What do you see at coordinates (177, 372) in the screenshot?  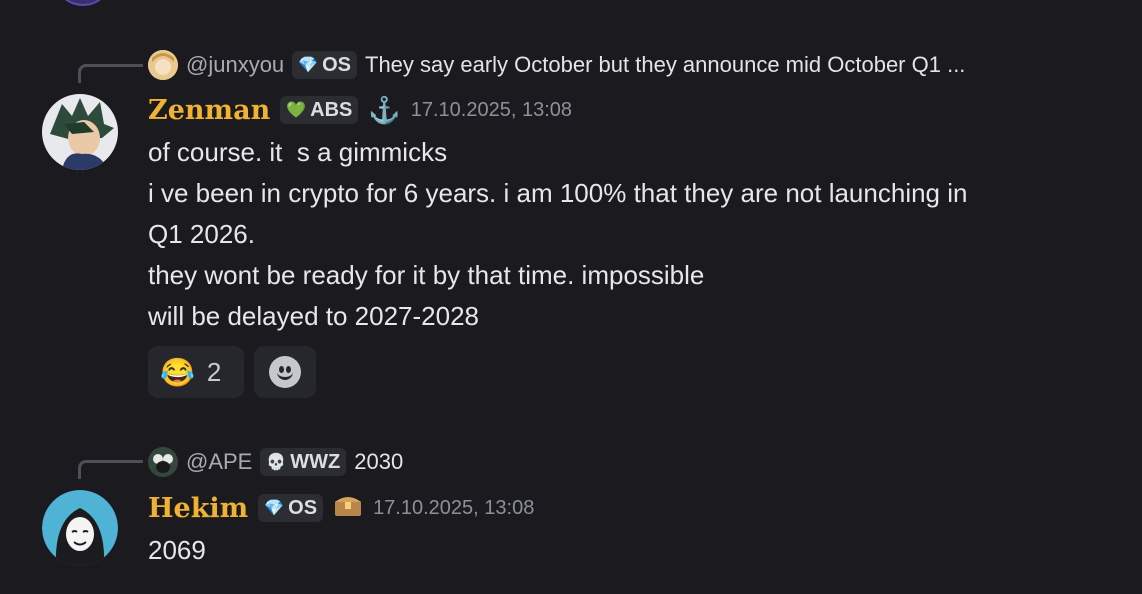 I see `joy-emoji-icon: 😂` at bounding box center [177, 372].